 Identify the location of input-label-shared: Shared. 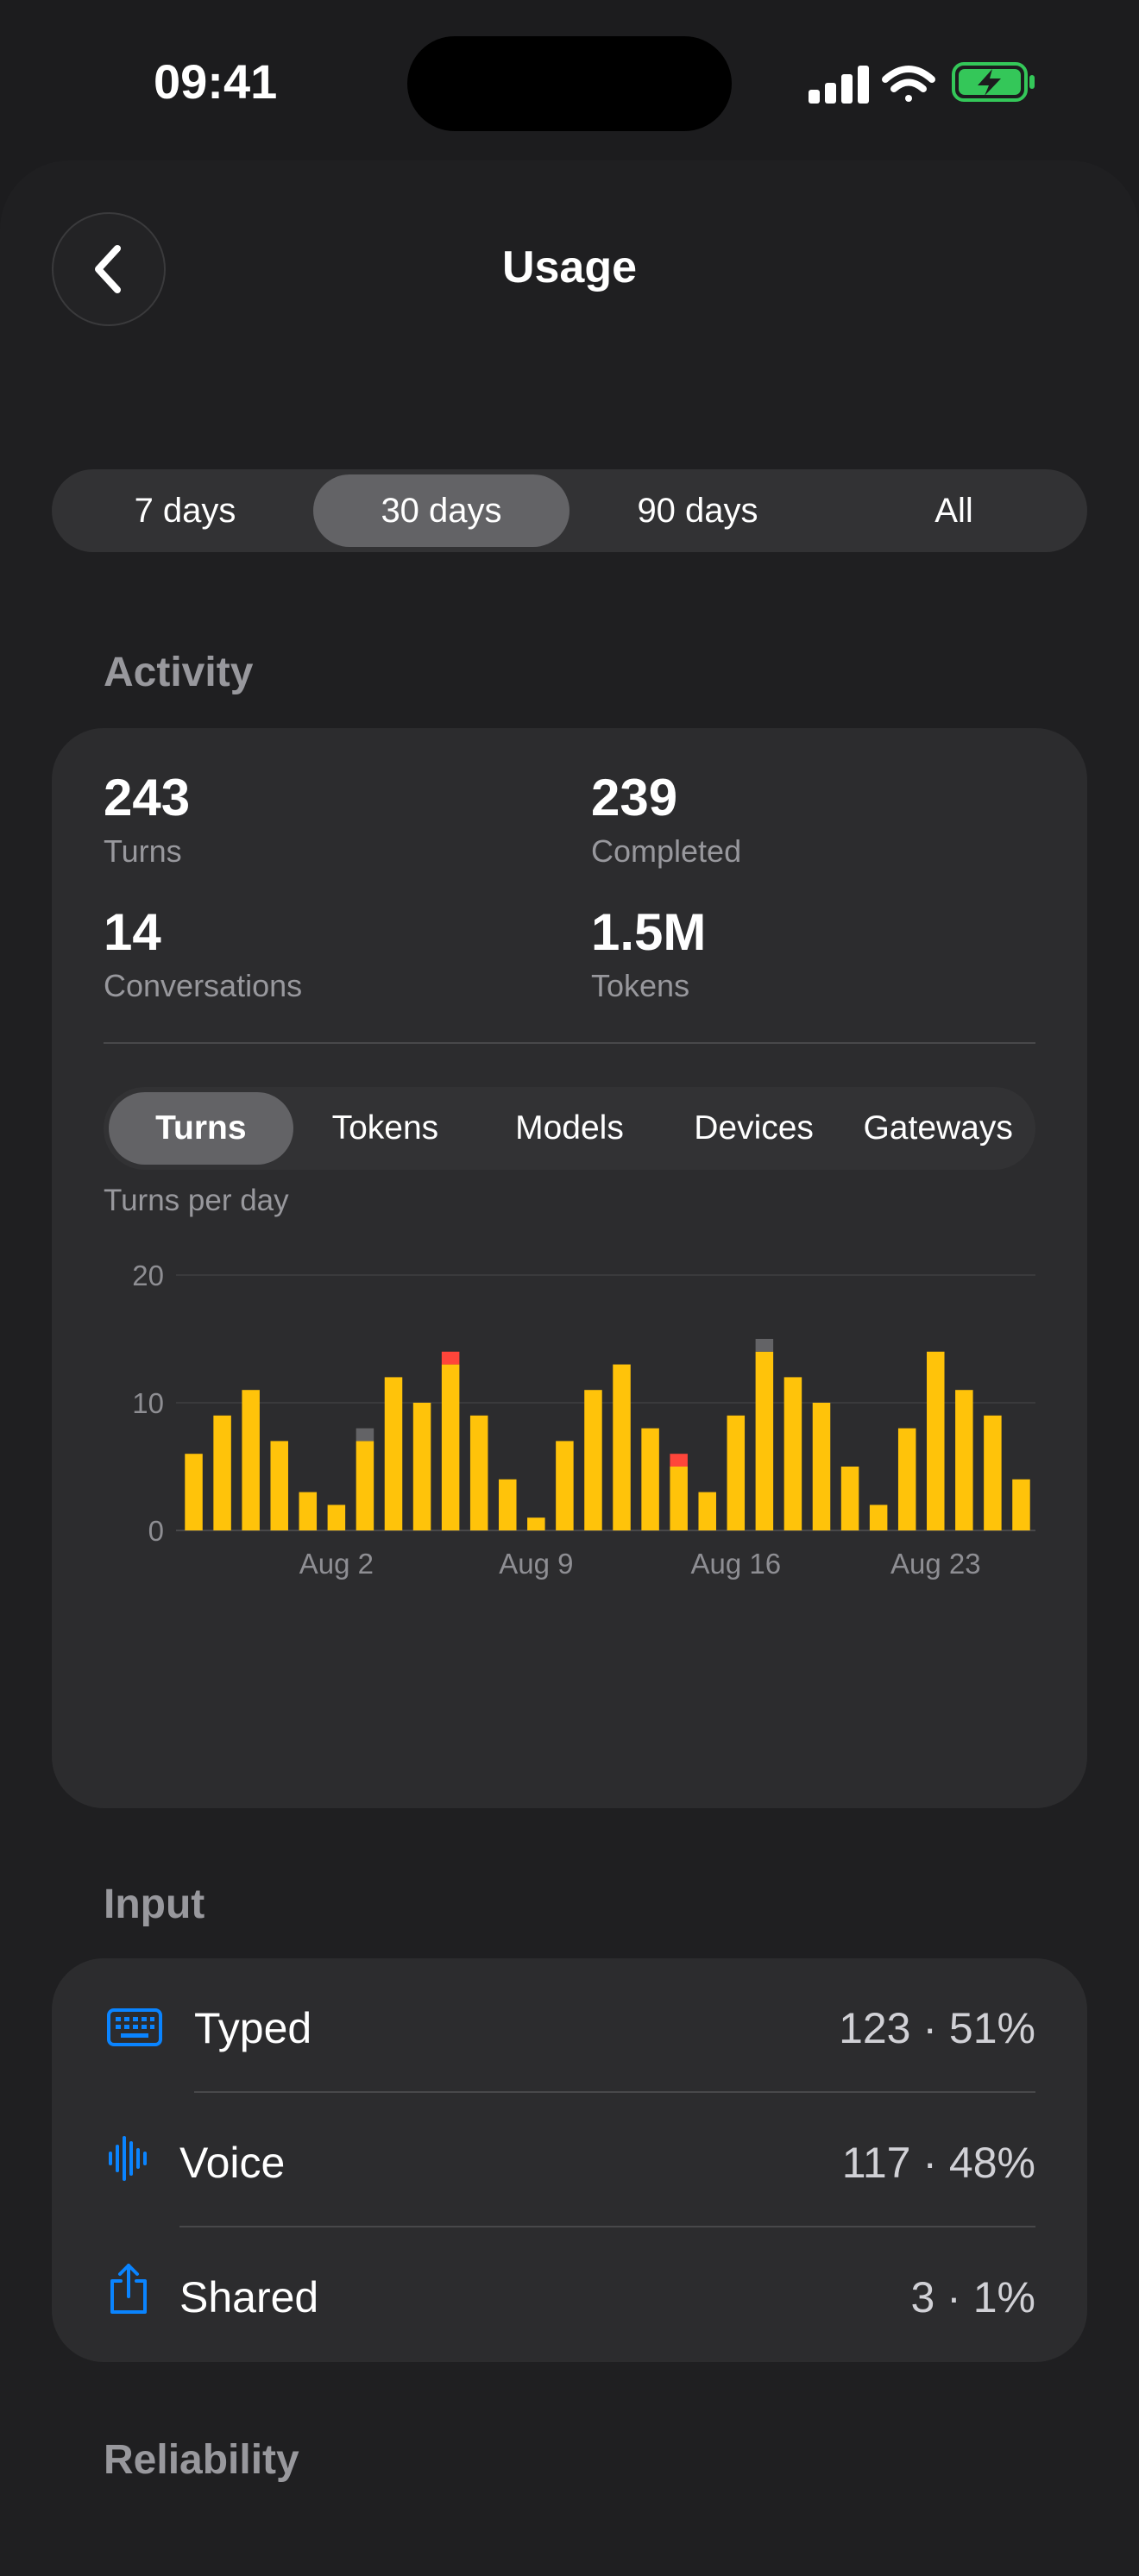
(249, 2297).